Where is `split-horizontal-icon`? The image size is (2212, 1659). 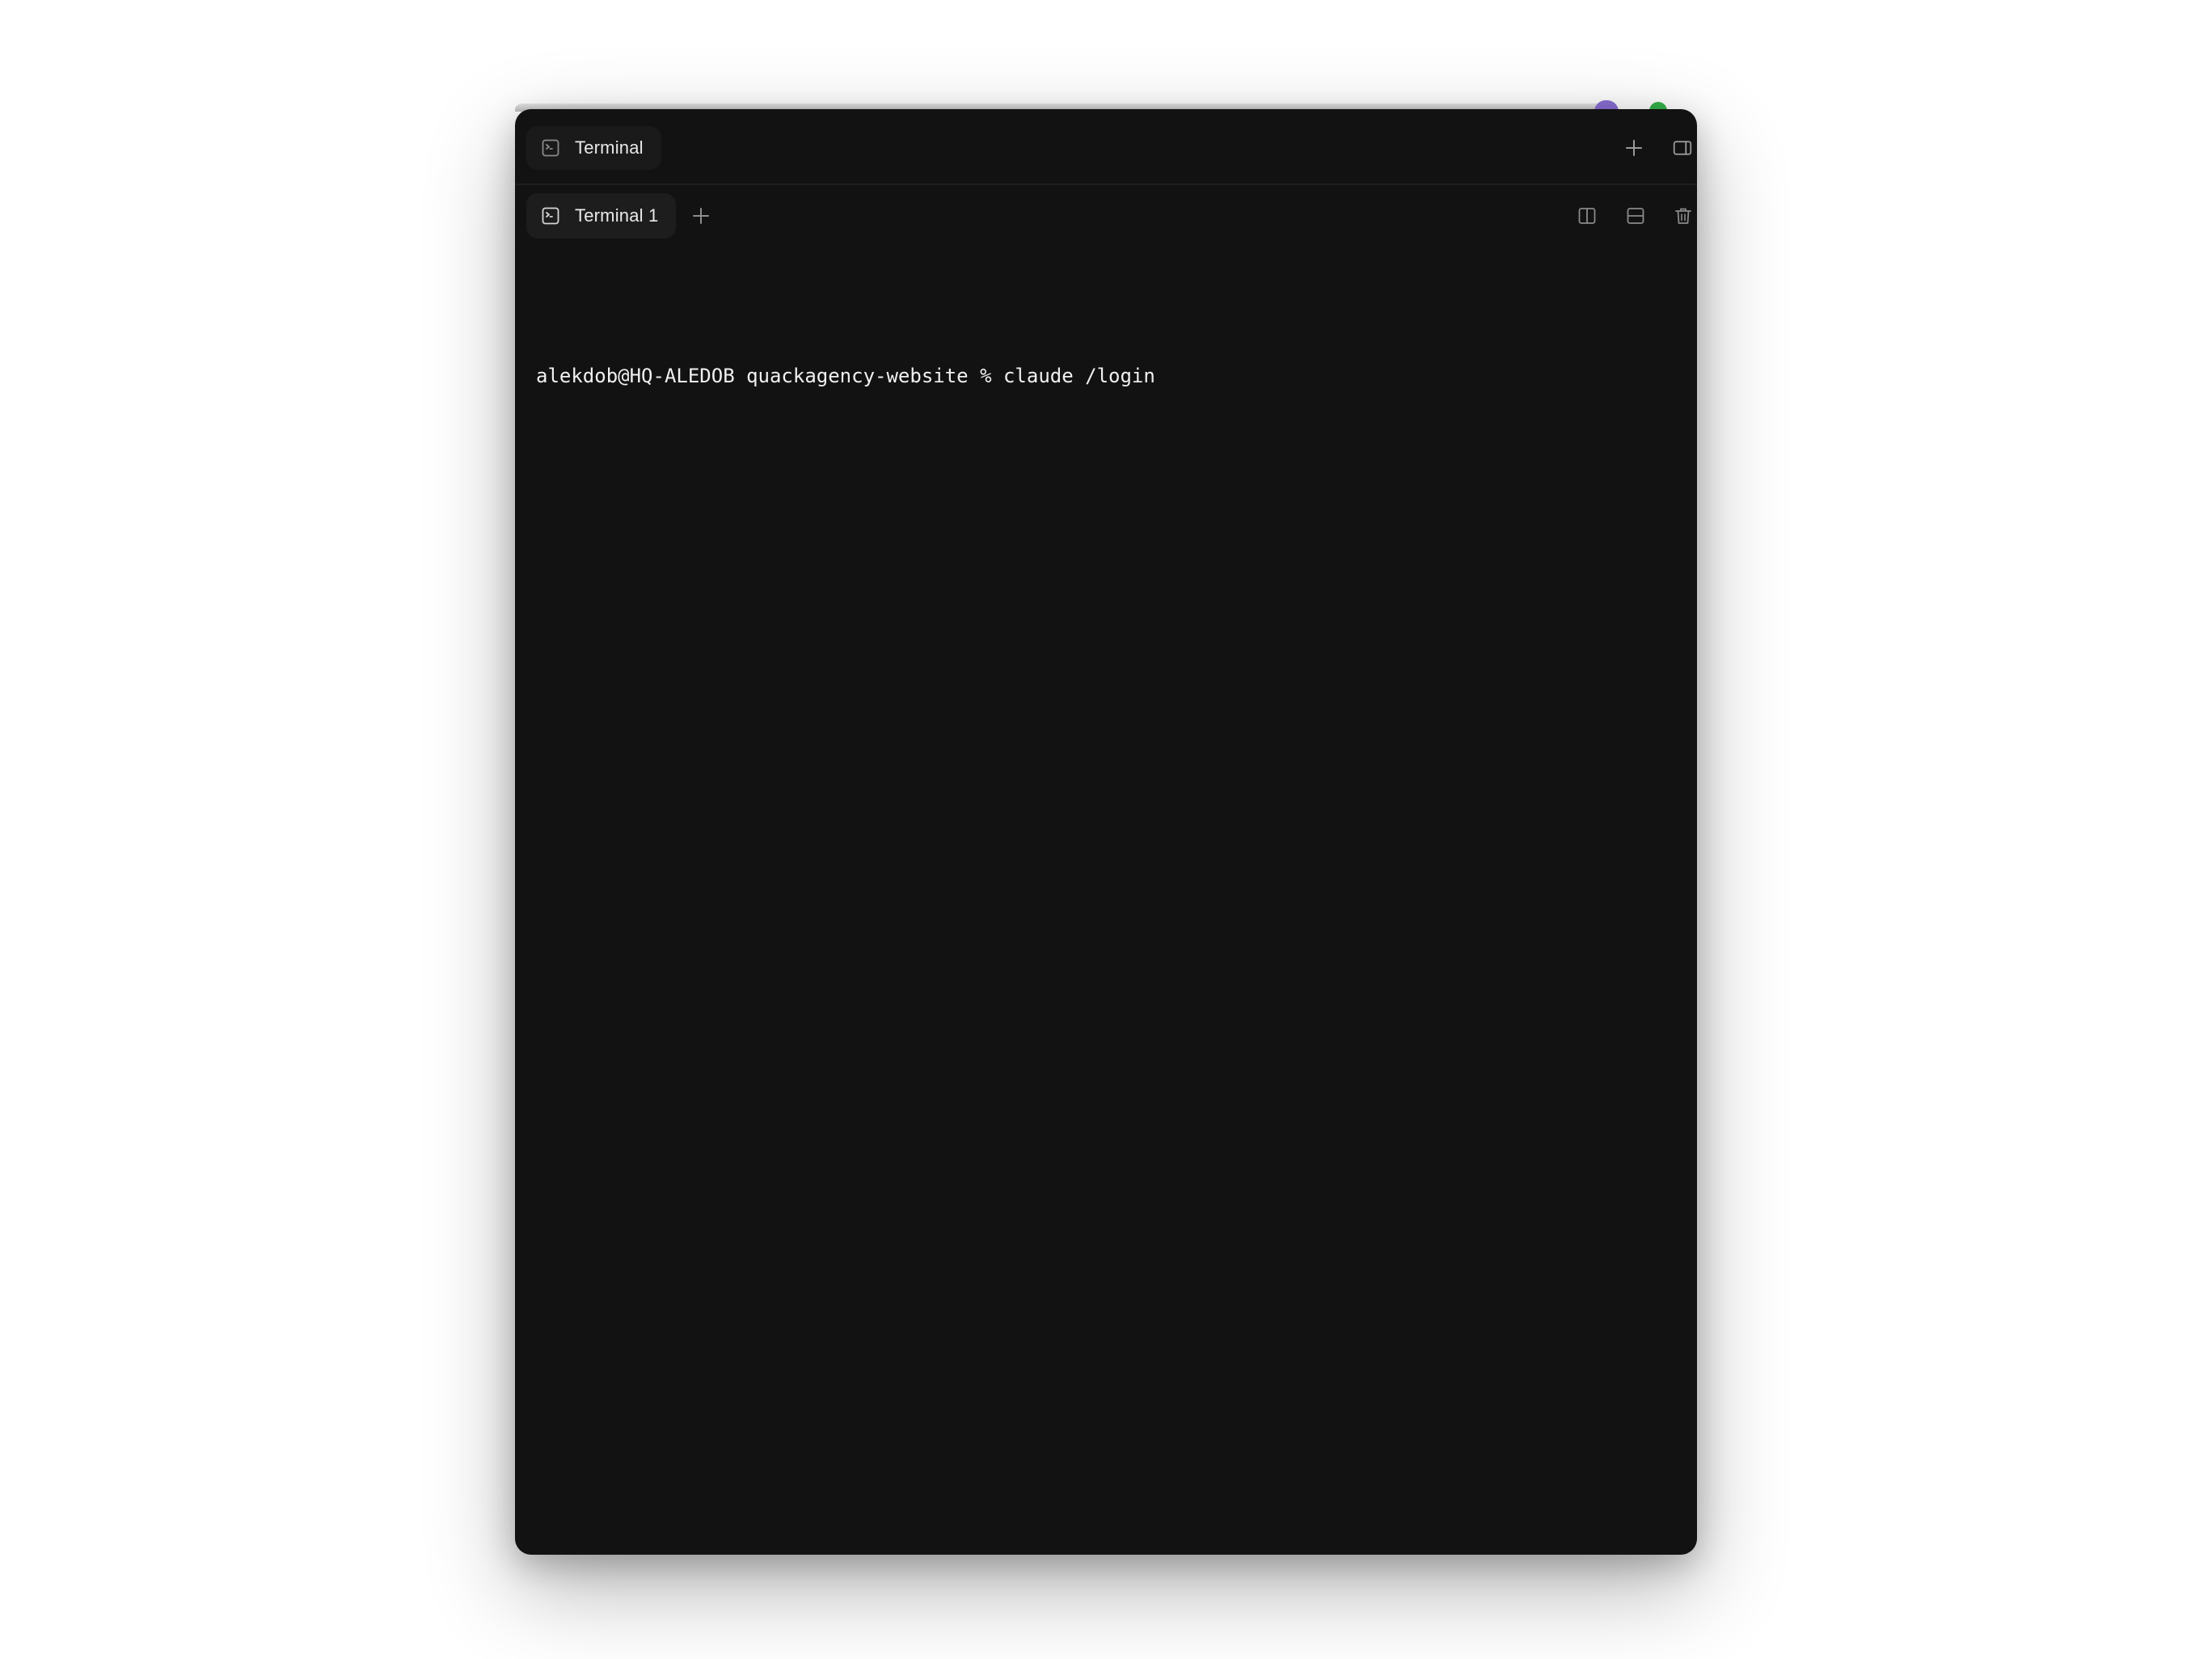 split-horizontal-icon is located at coordinates (1635, 216).